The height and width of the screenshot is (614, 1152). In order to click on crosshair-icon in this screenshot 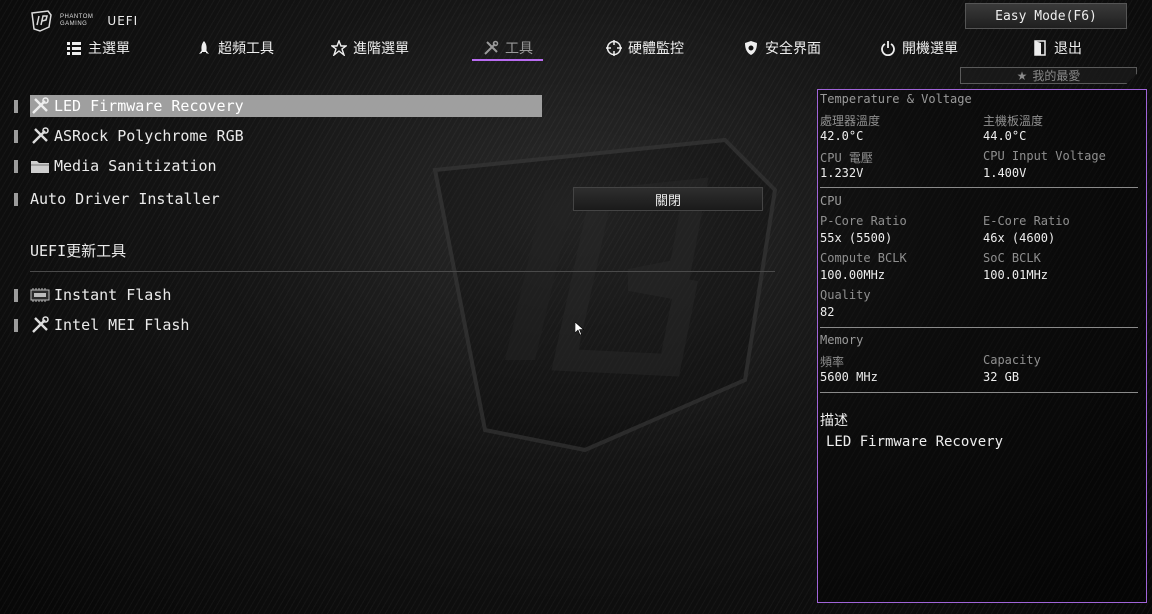, I will do `click(614, 48)`.